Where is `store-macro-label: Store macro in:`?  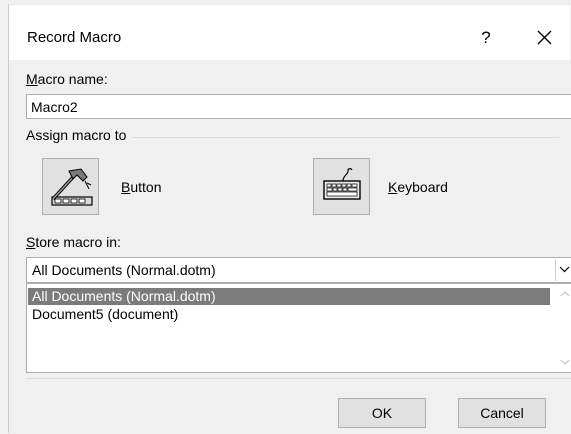 store-macro-label: Store macro in: is located at coordinates (73, 242).